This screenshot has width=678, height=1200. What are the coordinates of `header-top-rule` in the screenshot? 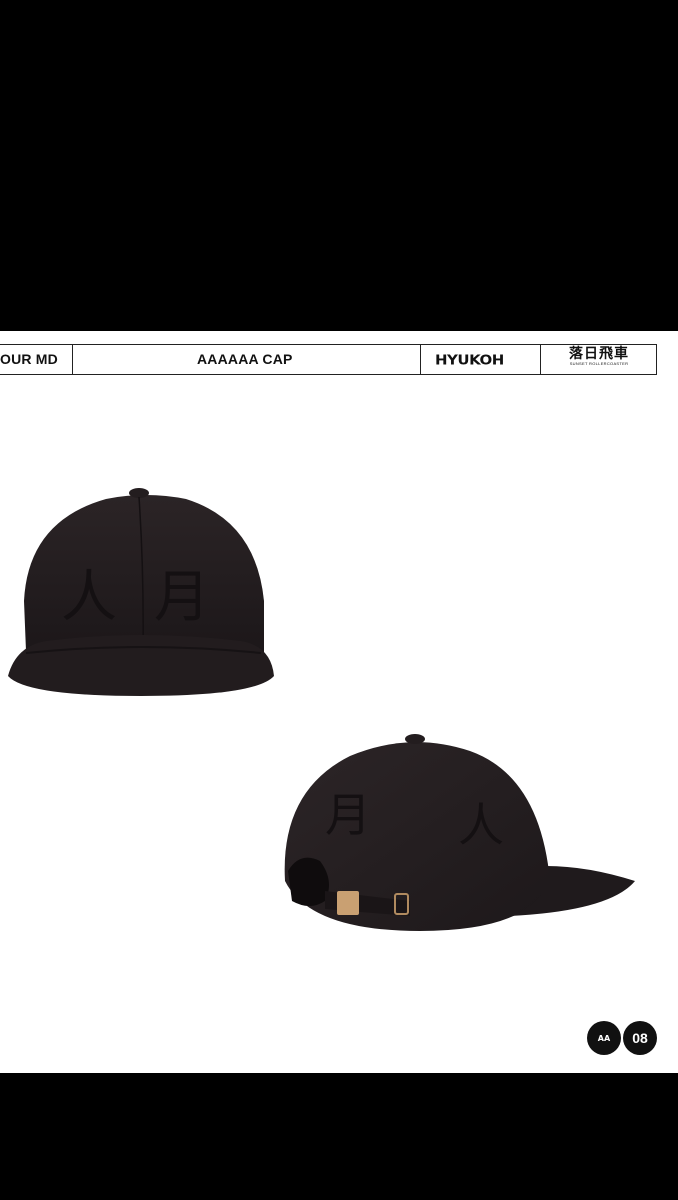 It's located at (328, 344).